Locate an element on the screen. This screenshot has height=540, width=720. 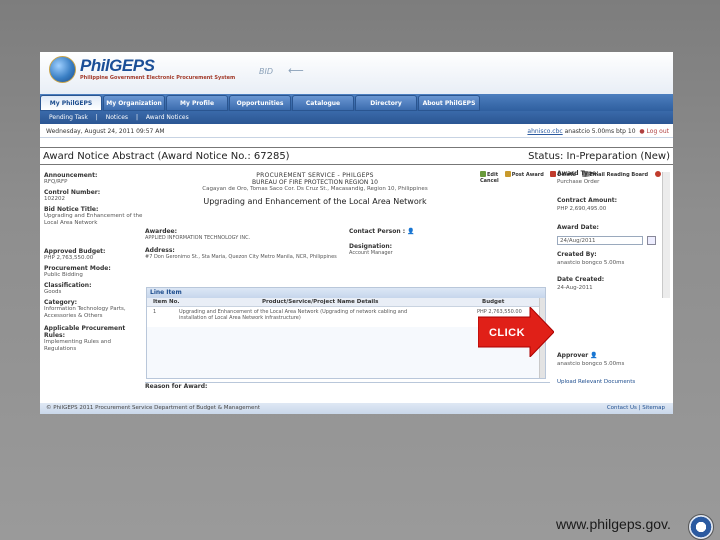
field-label: Announcement: is located at coordinates (71, 175).